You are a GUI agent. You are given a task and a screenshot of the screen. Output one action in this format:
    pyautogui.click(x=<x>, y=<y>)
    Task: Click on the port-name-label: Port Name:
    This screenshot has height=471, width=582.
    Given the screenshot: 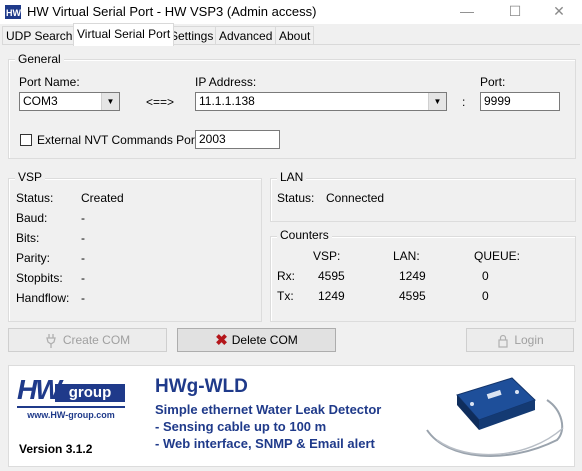 What is the action you would take?
    pyautogui.click(x=49, y=82)
    